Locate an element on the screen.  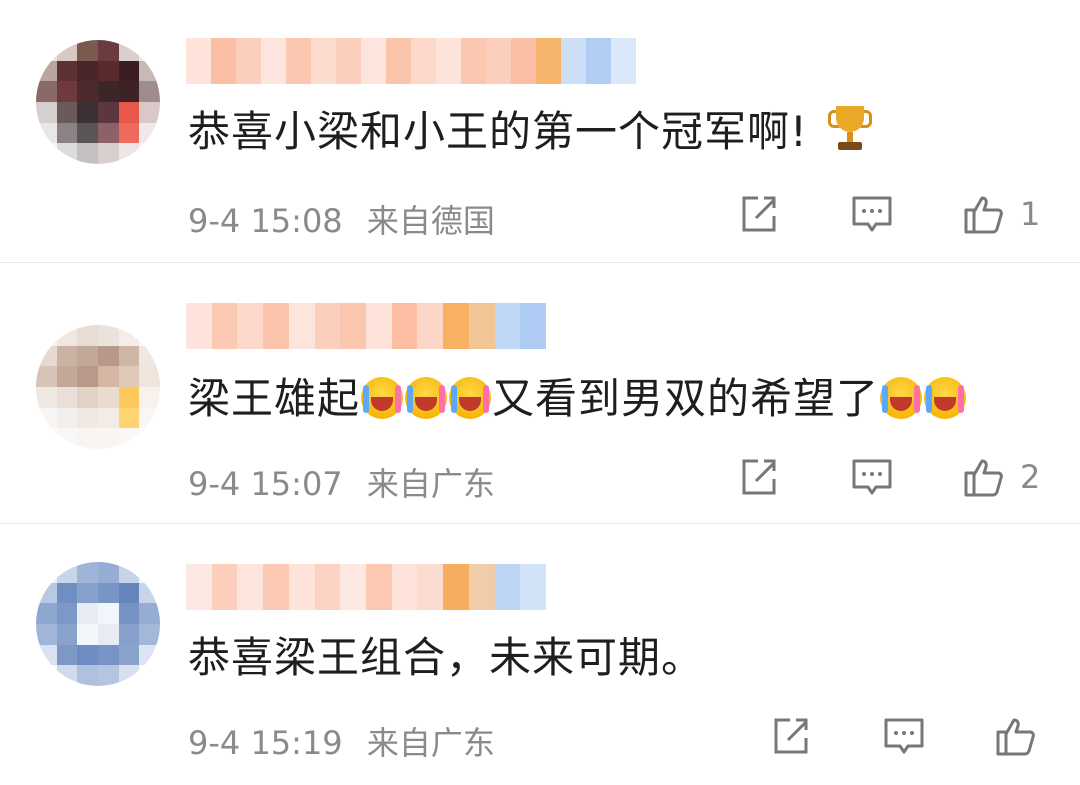
comment-time: 9-4 15:07 is located at coordinates (265, 484).